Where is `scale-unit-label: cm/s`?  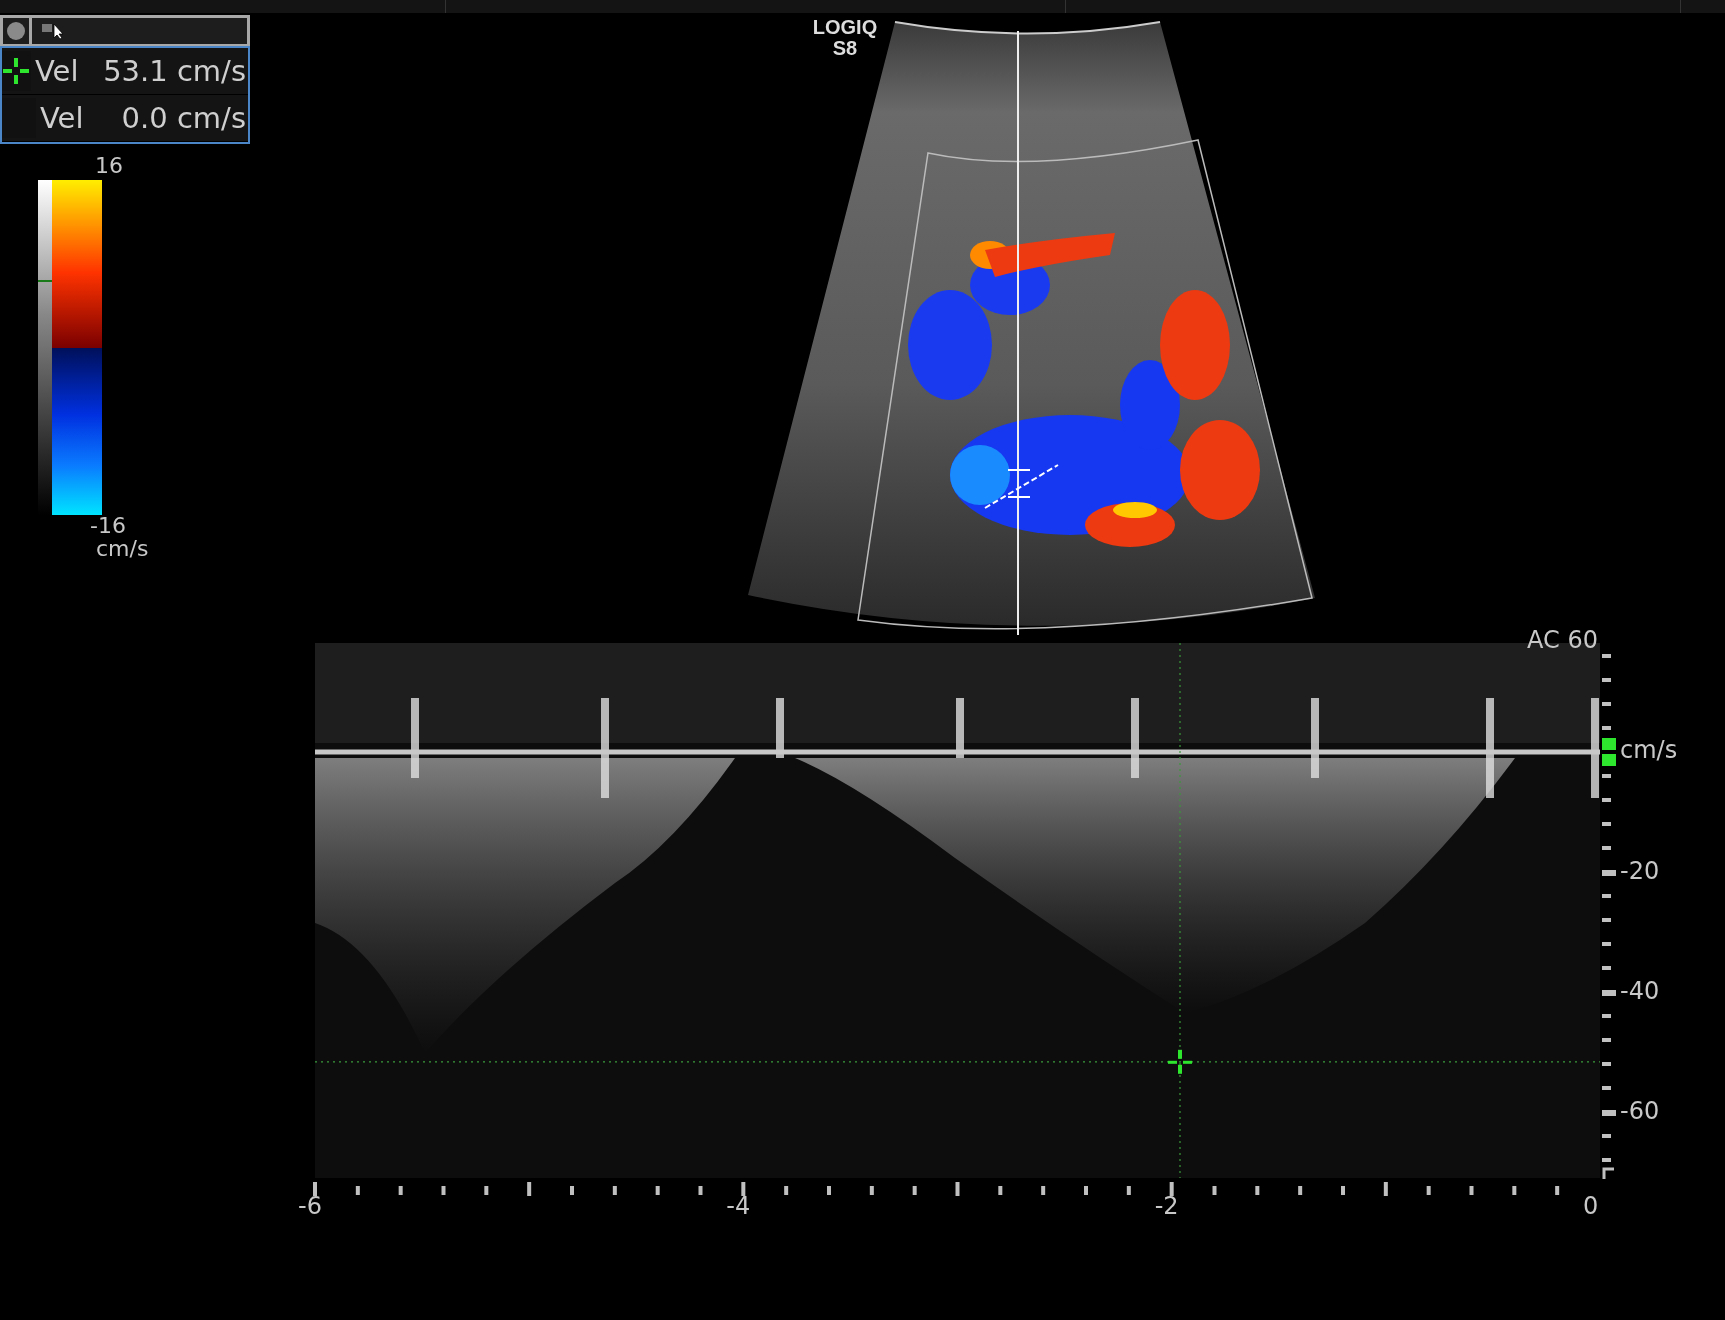
scale-unit-label: cm/s is located at coordinates (122, 548).